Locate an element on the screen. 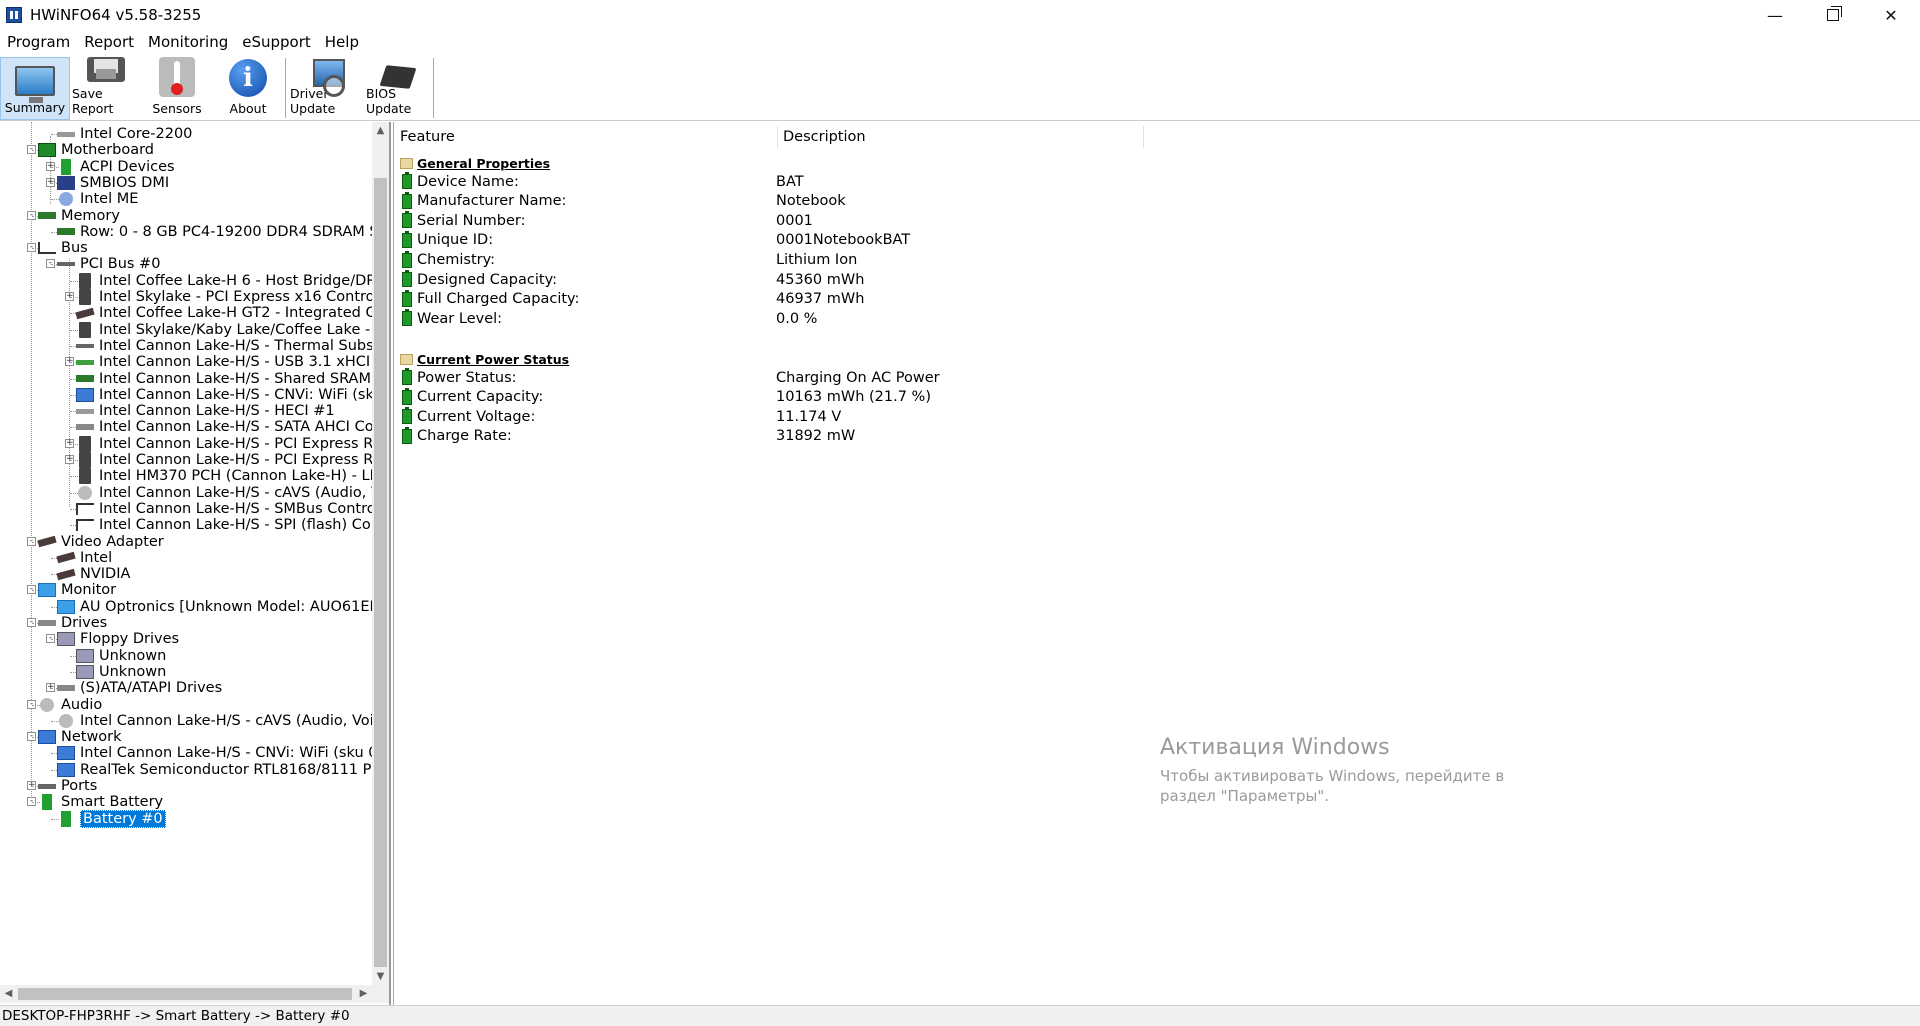  tree-vertical-scrollbar: ▲ ▼ is located at coordinates (380, 553).